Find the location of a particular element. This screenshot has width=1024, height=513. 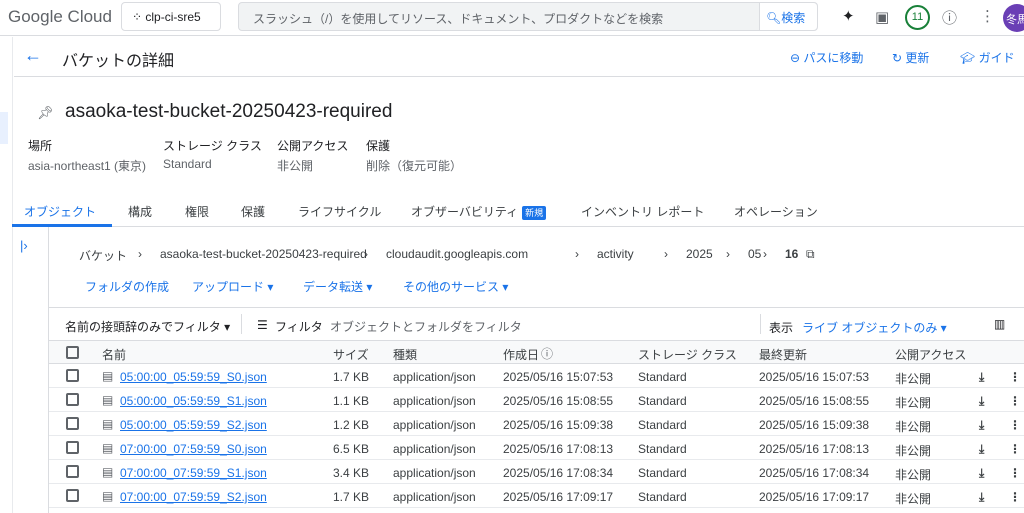

project-selector: ⁘ clp-ci-sre5 is located at coordinates (171, 16).